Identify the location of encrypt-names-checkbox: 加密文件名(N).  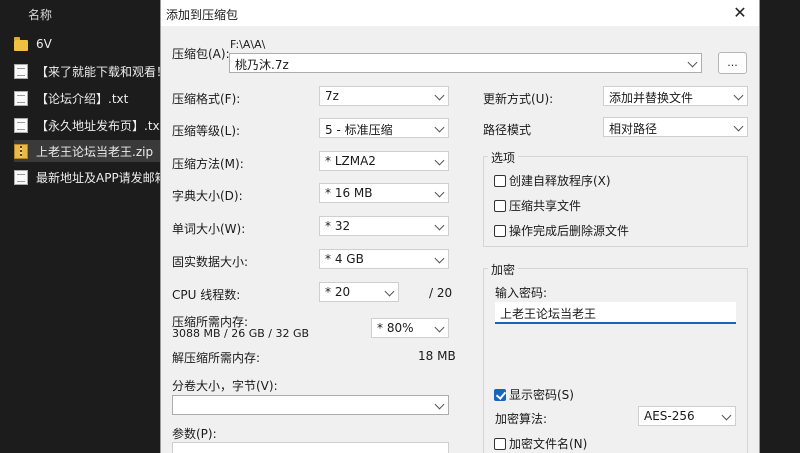
(540, 443).